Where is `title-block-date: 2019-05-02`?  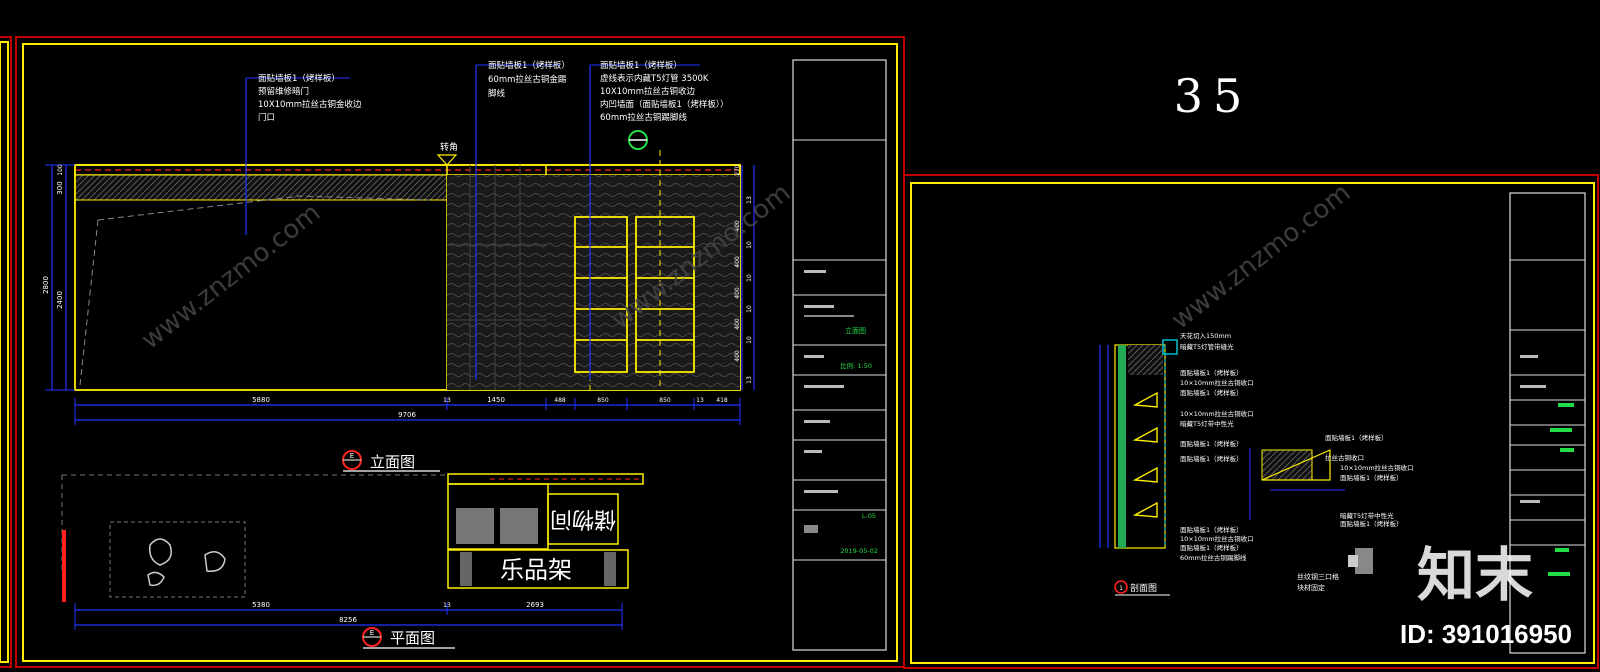
title-block-date: 2019-05-02 is located at coordinates (859, 551).